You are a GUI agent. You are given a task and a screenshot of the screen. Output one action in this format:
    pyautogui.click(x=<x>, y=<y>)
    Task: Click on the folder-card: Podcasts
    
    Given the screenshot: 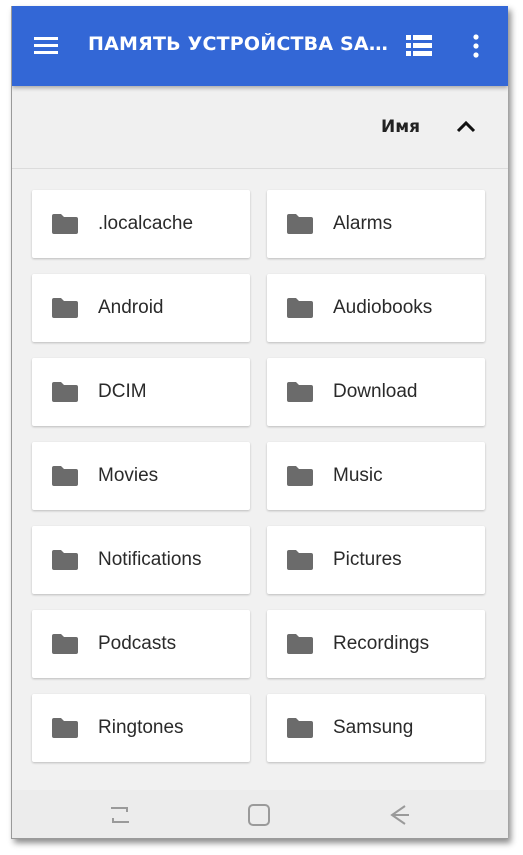 What is the action you would take?
    pyautogui.click(x=141, y=644)
    